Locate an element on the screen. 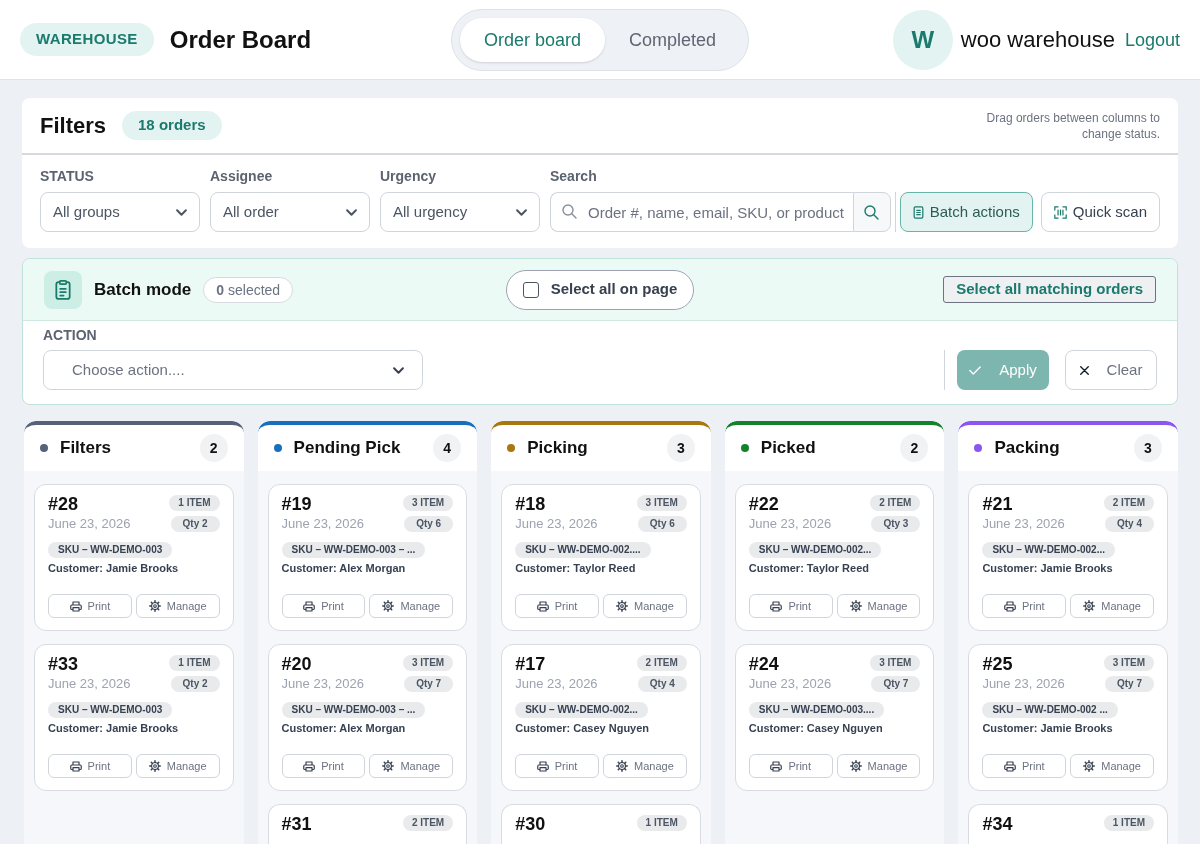 The width and height of the screenshot is (1200, 844). order-card: #33 June 23, 2026 1 ITEM Qty 2 SKU – WW-DEMO-003 Customer: Jamie Brooks Print Manage is located at coordinates (134, 717).